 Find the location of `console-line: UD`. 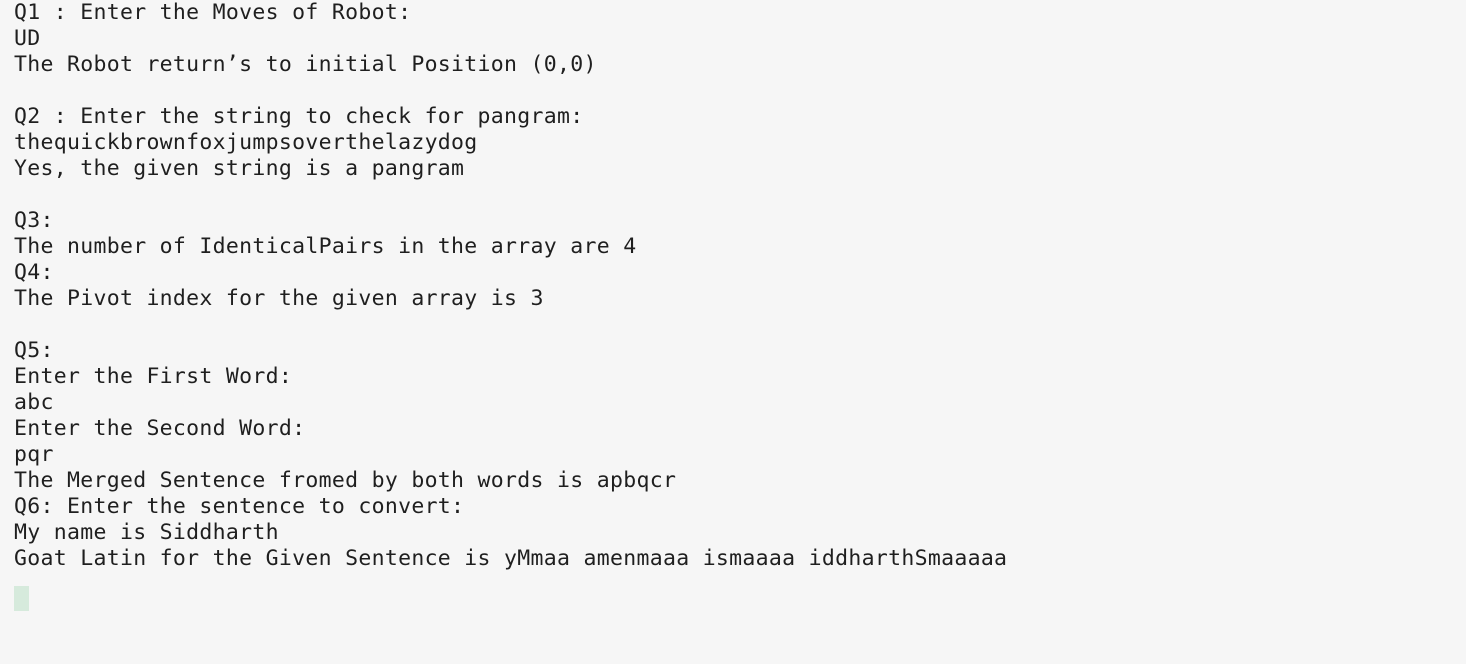

console-line: UD is located at coordinates (27, 38).